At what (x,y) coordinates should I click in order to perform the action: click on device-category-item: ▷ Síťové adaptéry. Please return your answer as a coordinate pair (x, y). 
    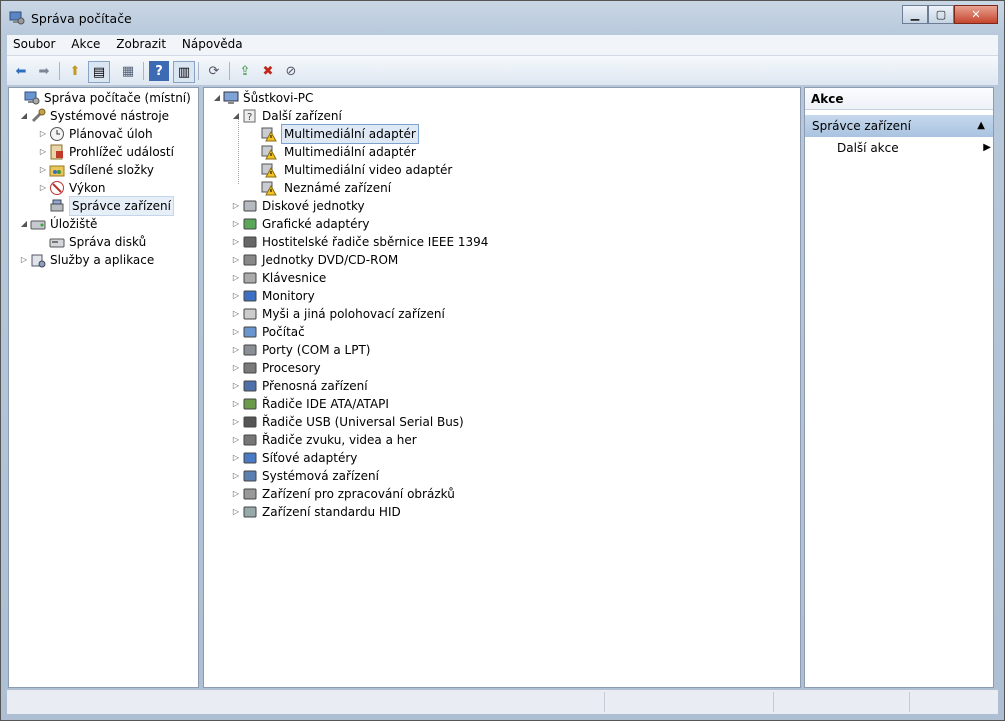
    Looking at the image, I should click on (293, 458).